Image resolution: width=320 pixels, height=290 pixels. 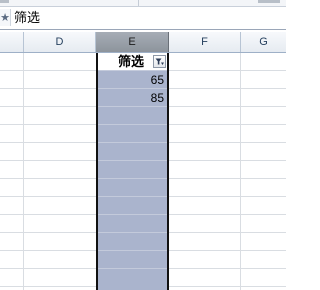 I want to click on formula-bar: ★ 筛选, so click(x=143, y=18).